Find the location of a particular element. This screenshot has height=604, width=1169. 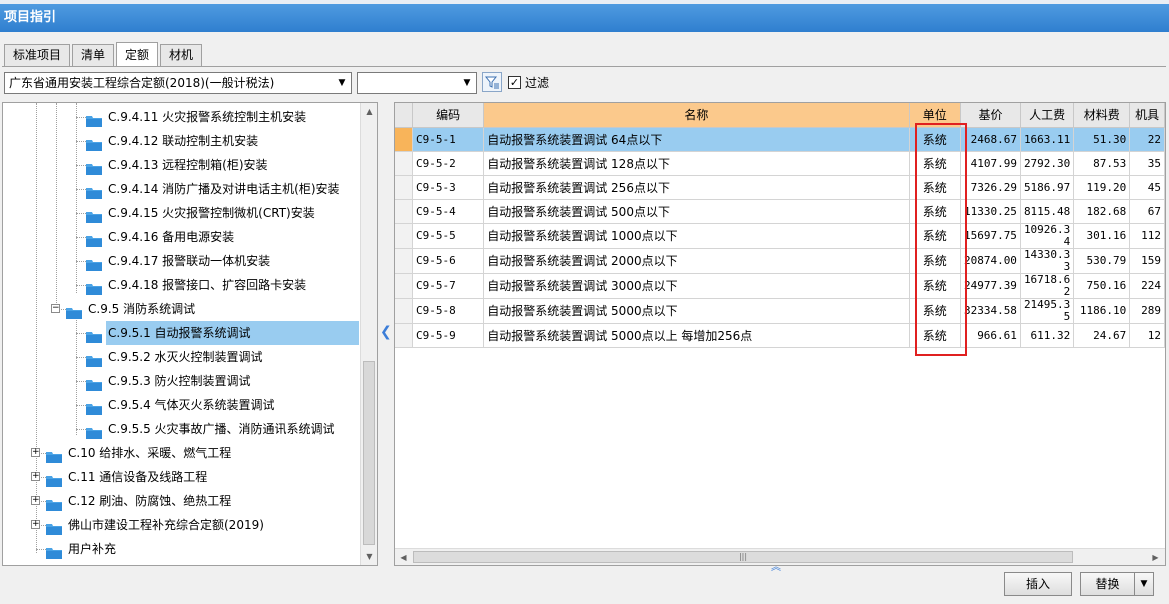

cell-name: 自动报警系统装置调试 1000点以下 is located at coordinates (696, 236).